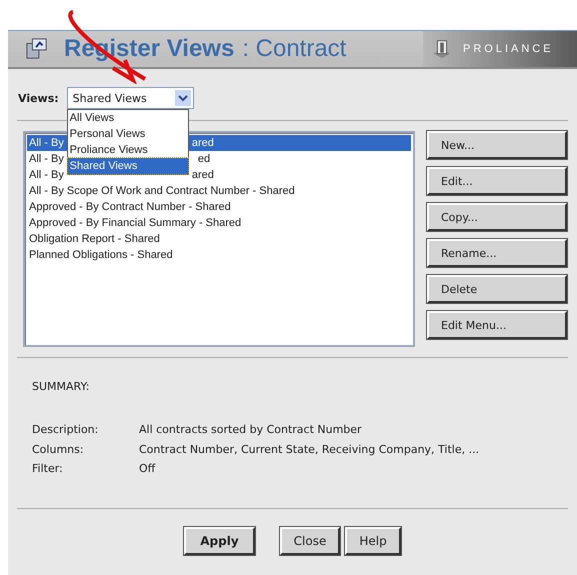 This screenshot has width=577, height=575. Describe the element at coordinates (66, 430) in the screenshot. I see `summary-label: Description:` at that location.